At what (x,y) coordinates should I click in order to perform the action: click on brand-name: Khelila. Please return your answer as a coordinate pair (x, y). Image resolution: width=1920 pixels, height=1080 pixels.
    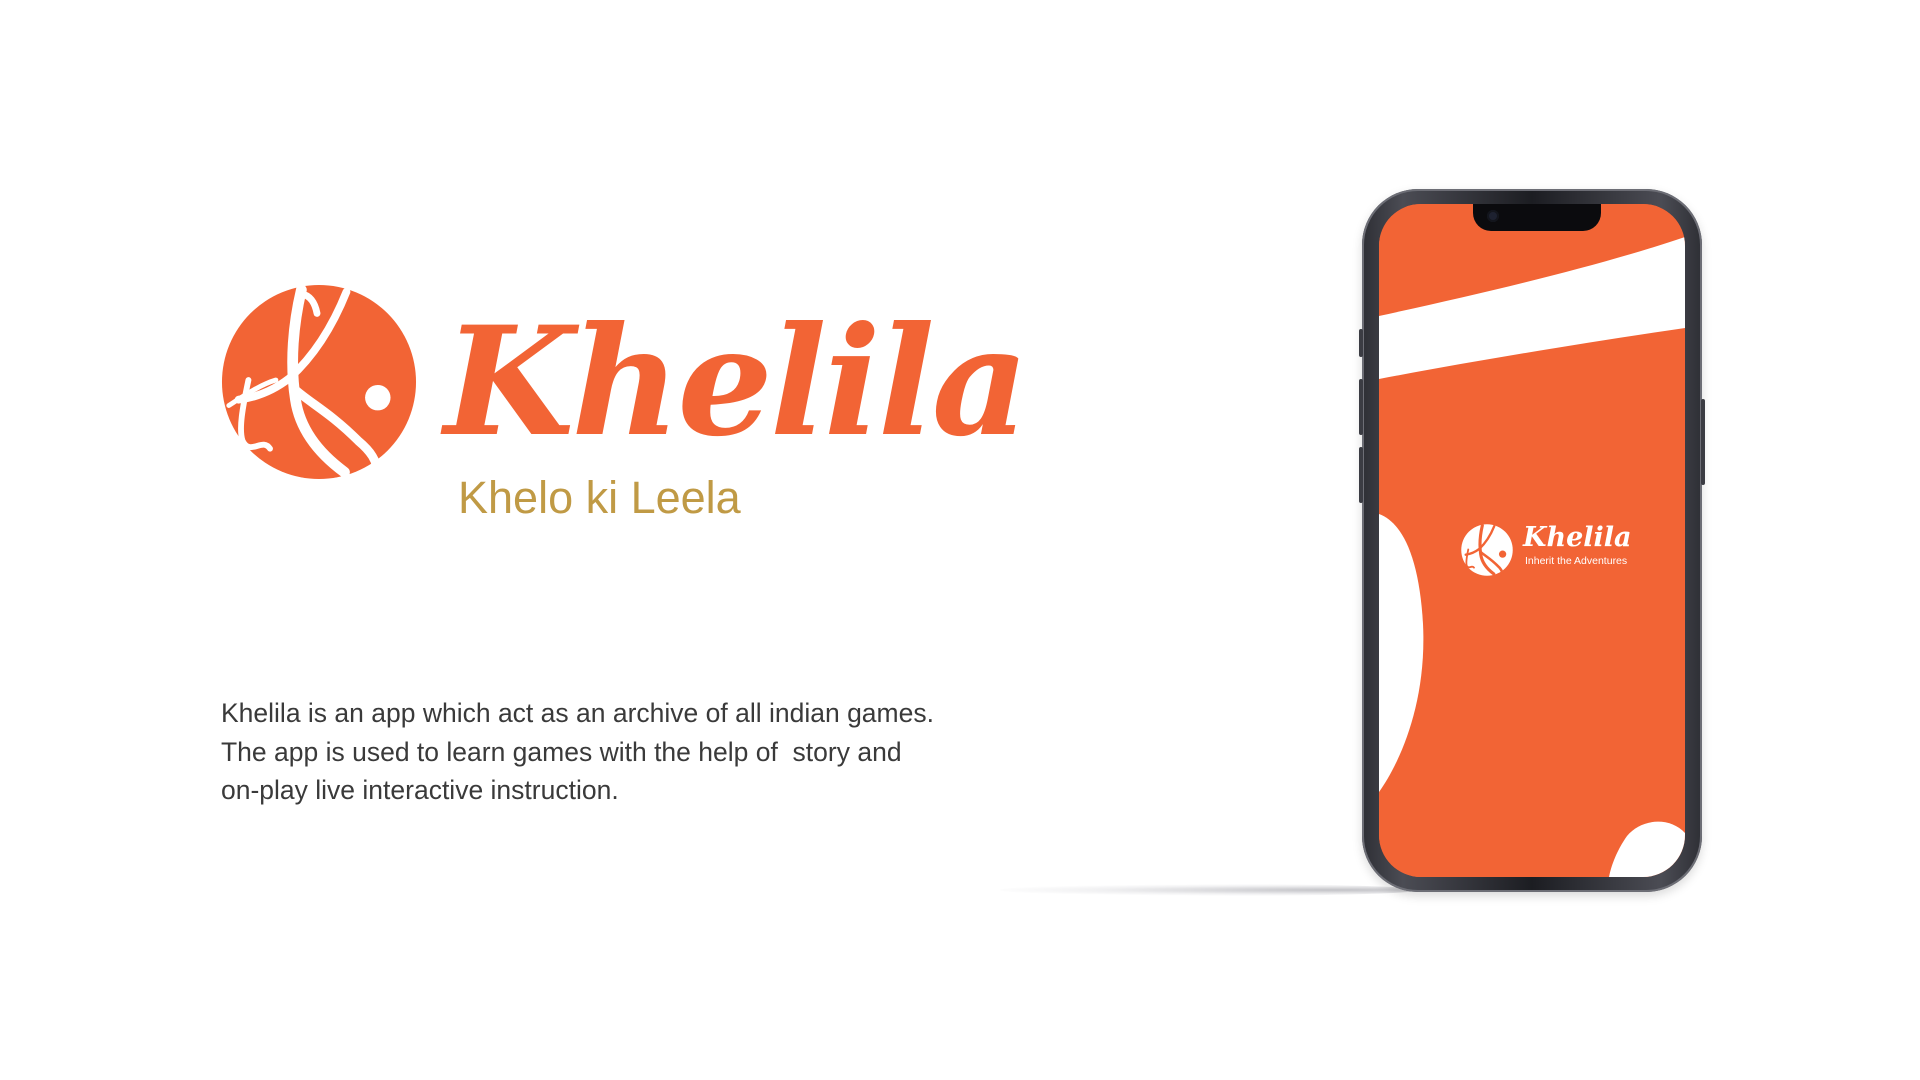
    Looking at the image, I should click on (736, 382).